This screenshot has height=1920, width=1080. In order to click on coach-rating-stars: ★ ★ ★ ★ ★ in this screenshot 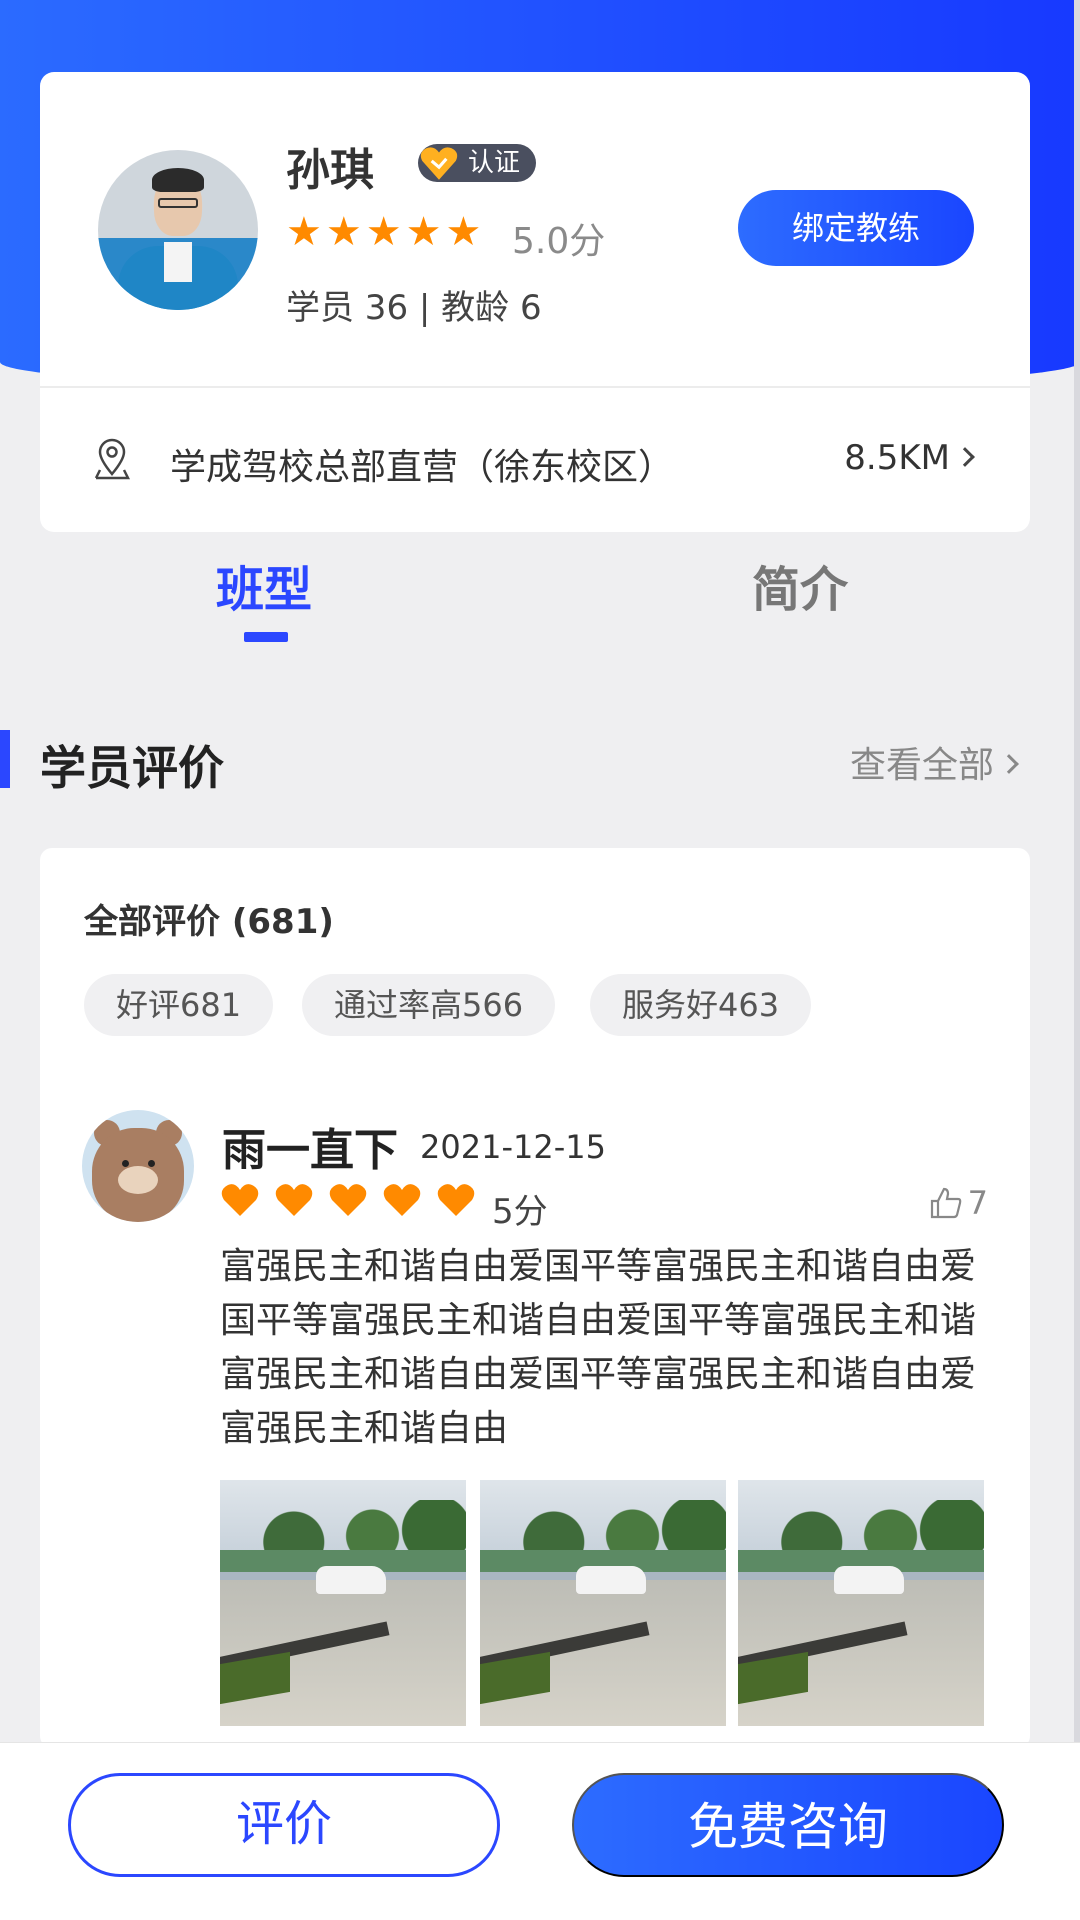, I will do `click(383, 232)`.